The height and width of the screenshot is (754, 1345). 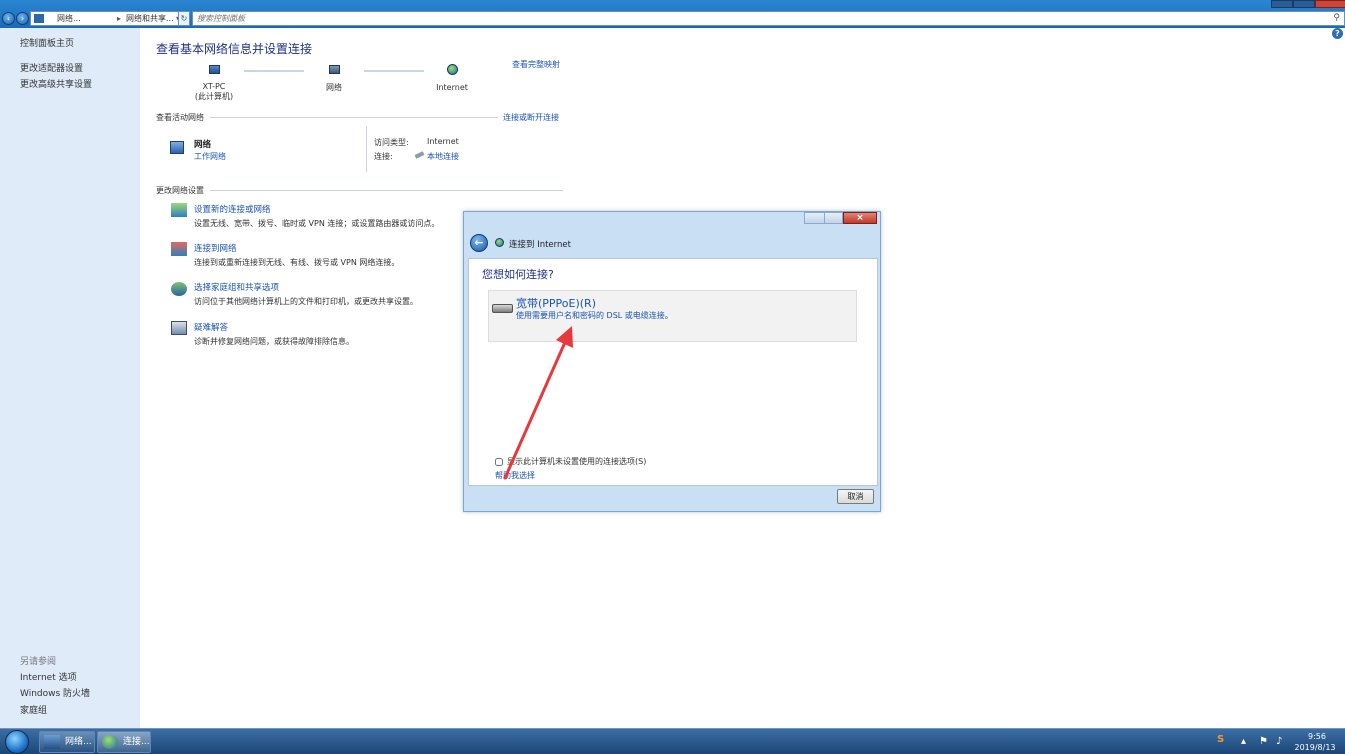 I want to click on network-folder-icon, so click(x=52, y=742).